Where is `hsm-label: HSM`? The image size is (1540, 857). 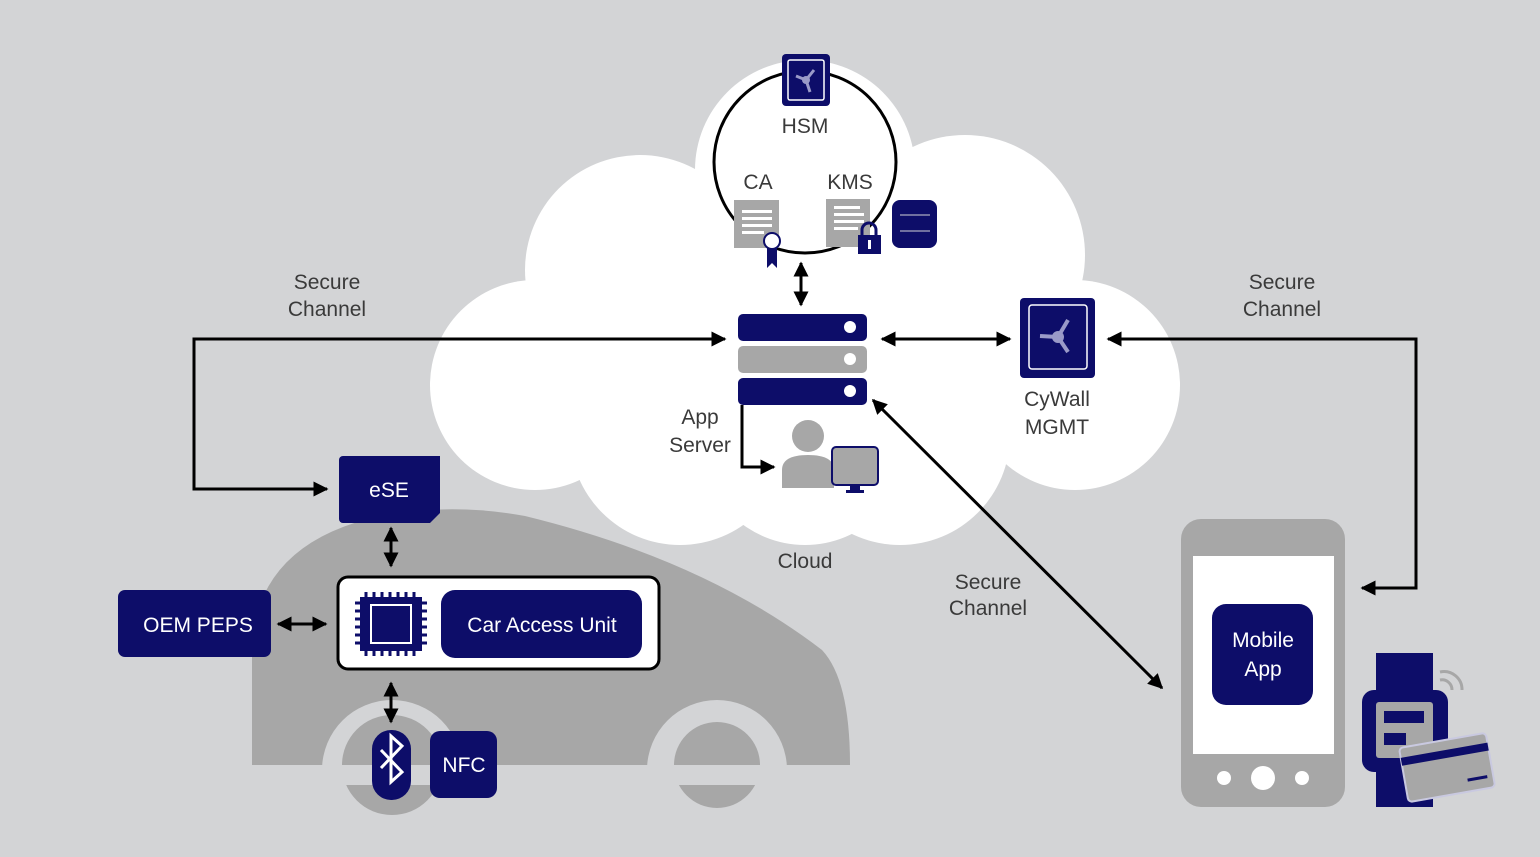 hsm-label: HSM is located at coordinates (805, 126).